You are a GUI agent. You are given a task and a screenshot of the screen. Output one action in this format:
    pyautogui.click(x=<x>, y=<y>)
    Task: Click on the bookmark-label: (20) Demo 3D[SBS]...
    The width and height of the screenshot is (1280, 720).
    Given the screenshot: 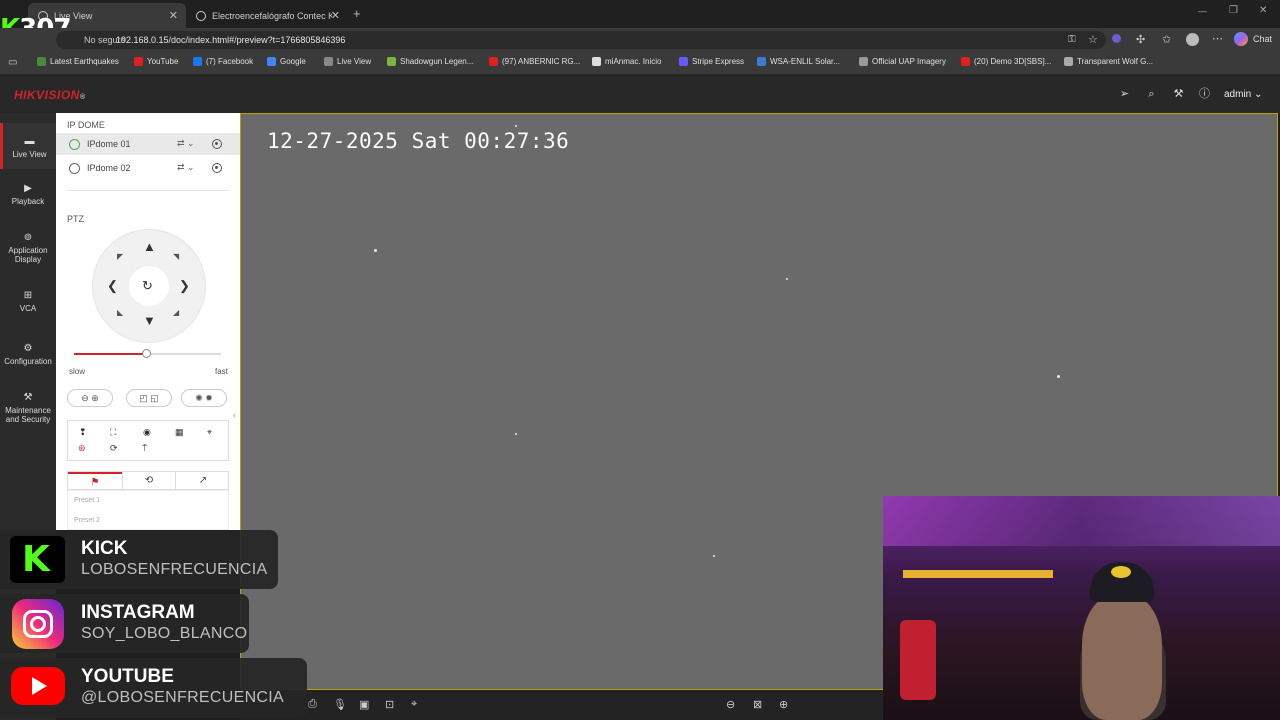 What is the action you would take?
    pyautogui.click(x=1013, y=61)
    